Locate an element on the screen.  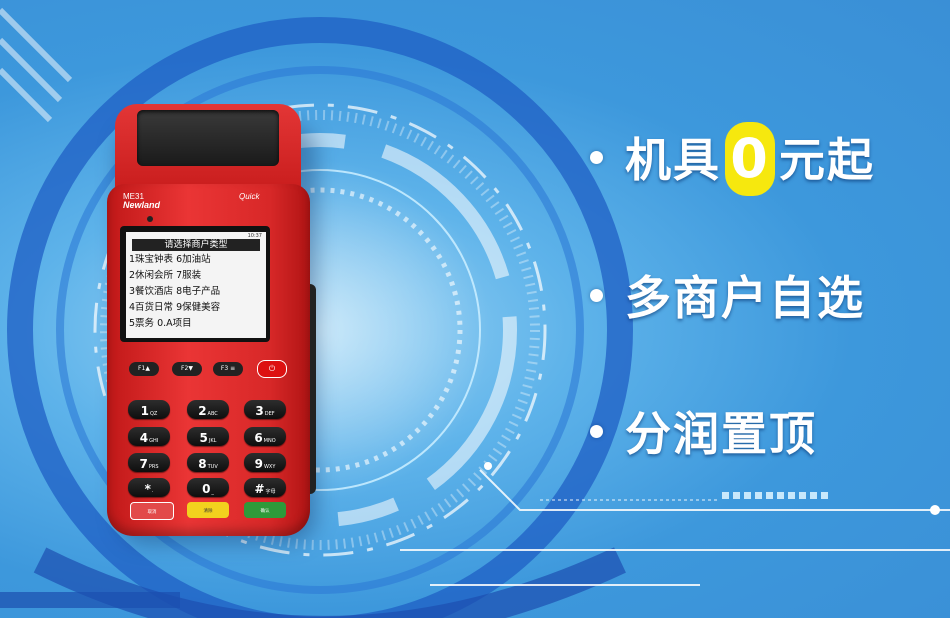
keypad-key: 3DEF is located at coordinates (265, 409).